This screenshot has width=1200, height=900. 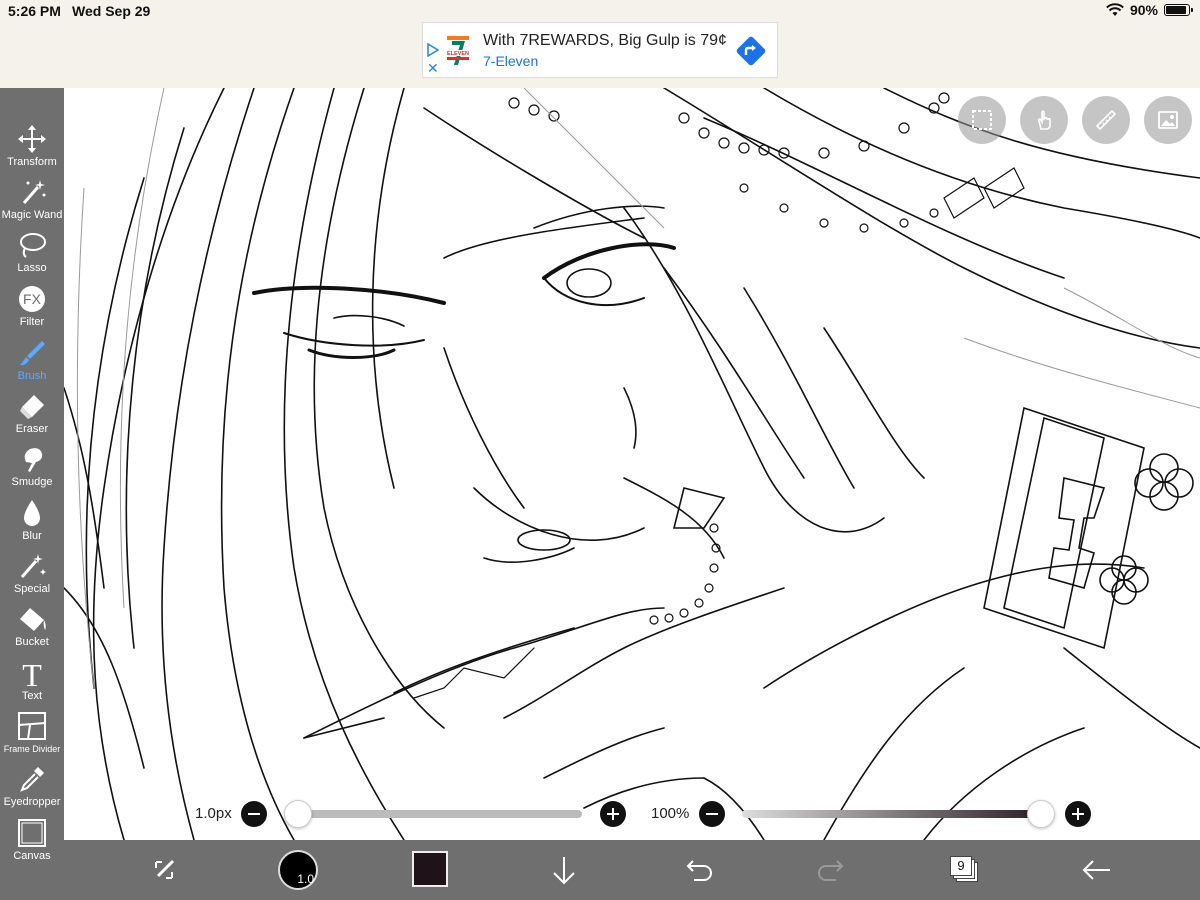 I want to click on bottom-bar: 1.0 9, so click(x=632, y=870).